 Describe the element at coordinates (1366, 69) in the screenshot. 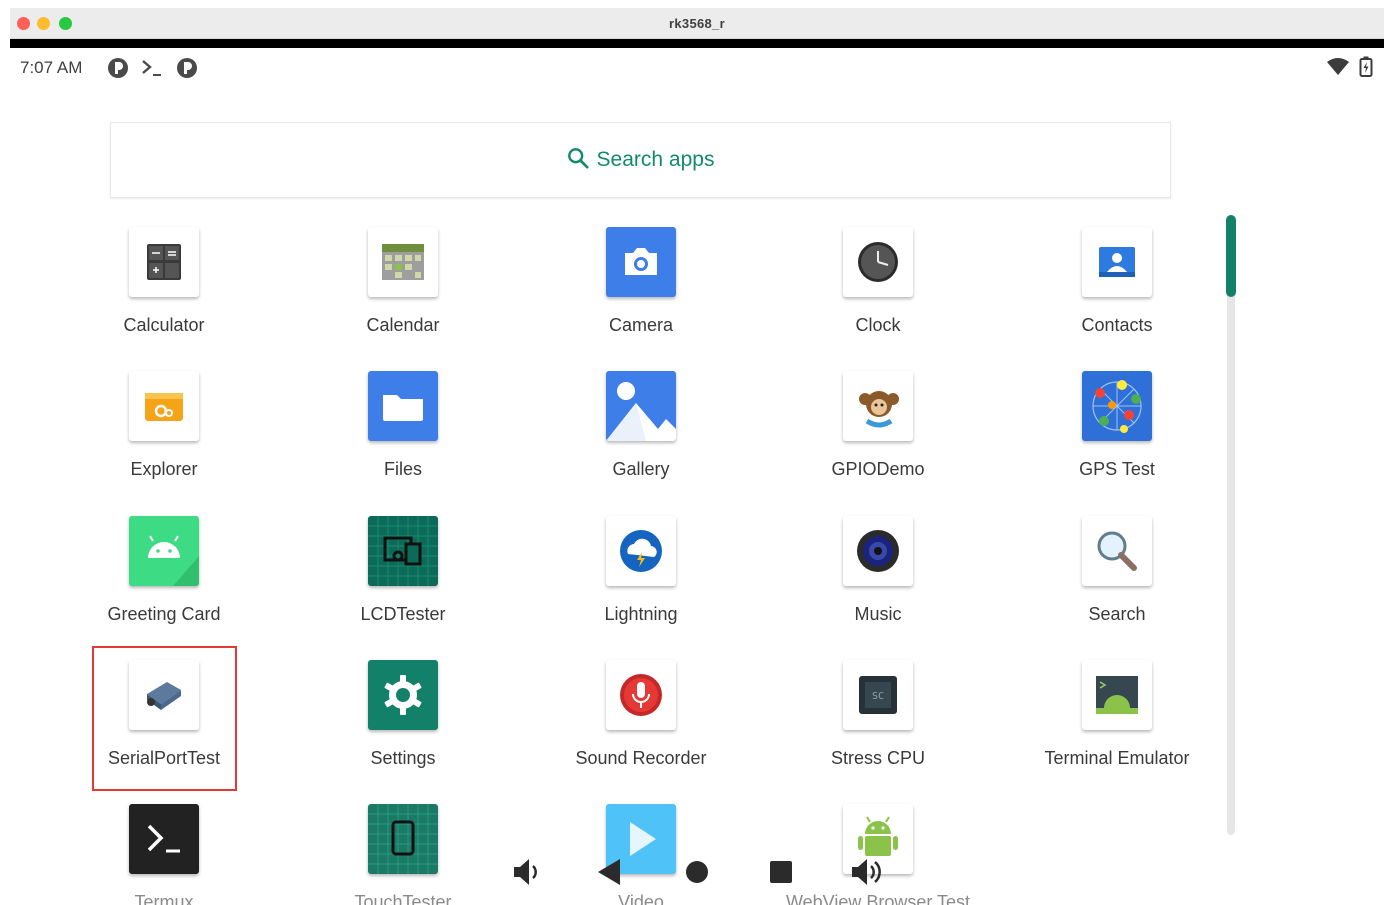

I see `battery-charging-icon` at that location.